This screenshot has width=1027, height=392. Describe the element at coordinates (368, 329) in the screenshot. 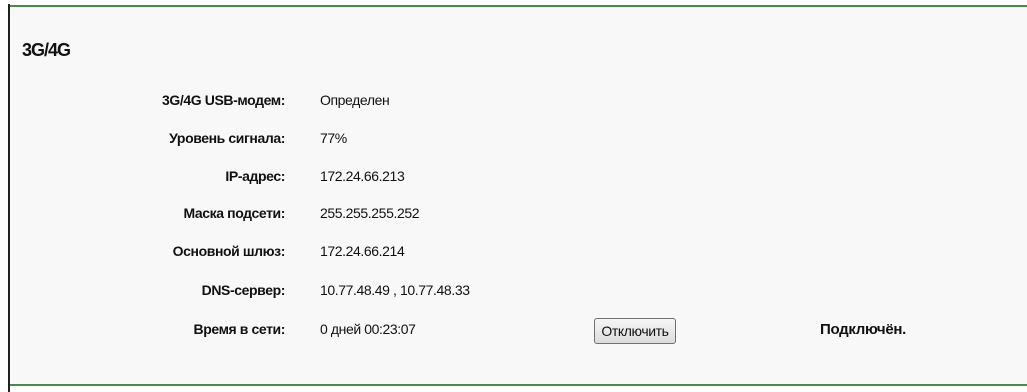

I see `online-time-value: 0 дней 00:23:07` at that location.